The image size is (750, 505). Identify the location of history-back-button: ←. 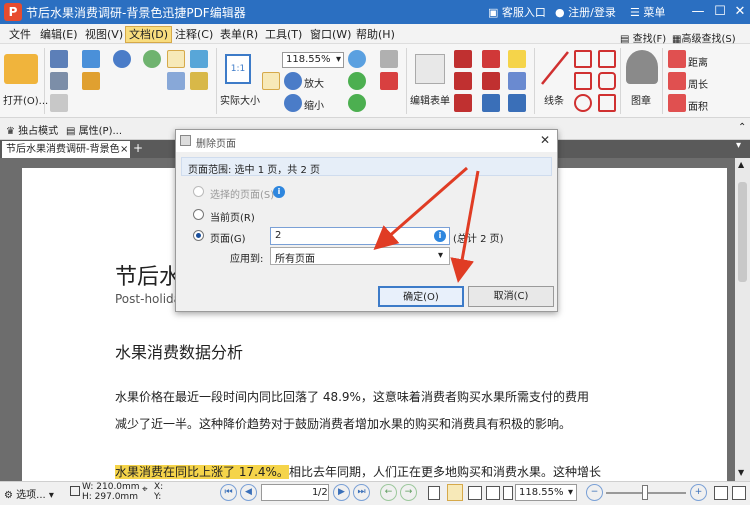
(388, 492).